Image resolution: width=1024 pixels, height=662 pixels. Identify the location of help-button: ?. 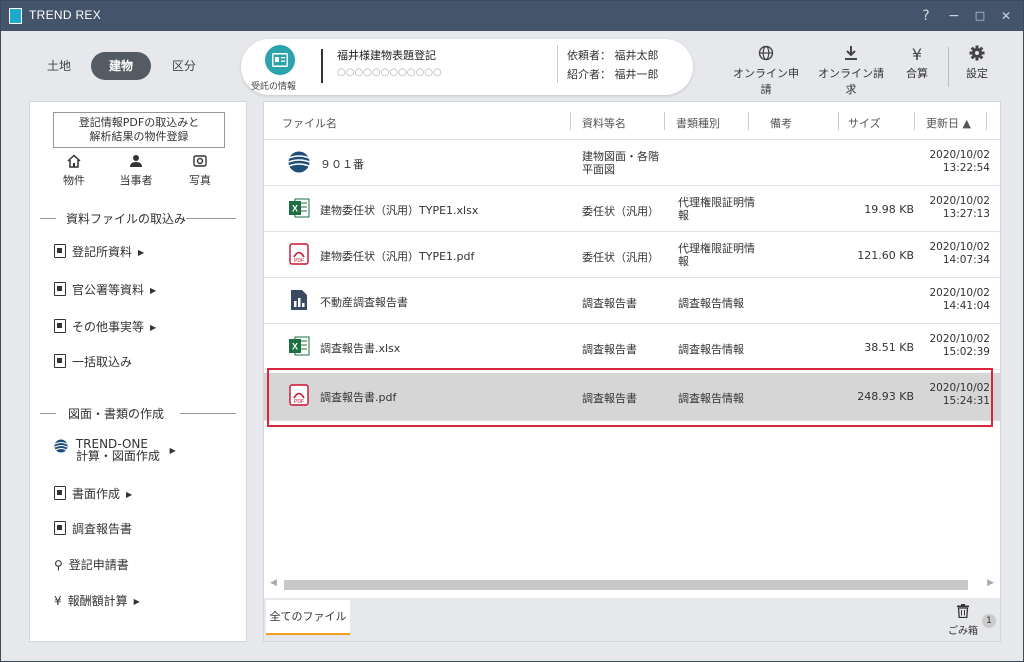
(926, 16).